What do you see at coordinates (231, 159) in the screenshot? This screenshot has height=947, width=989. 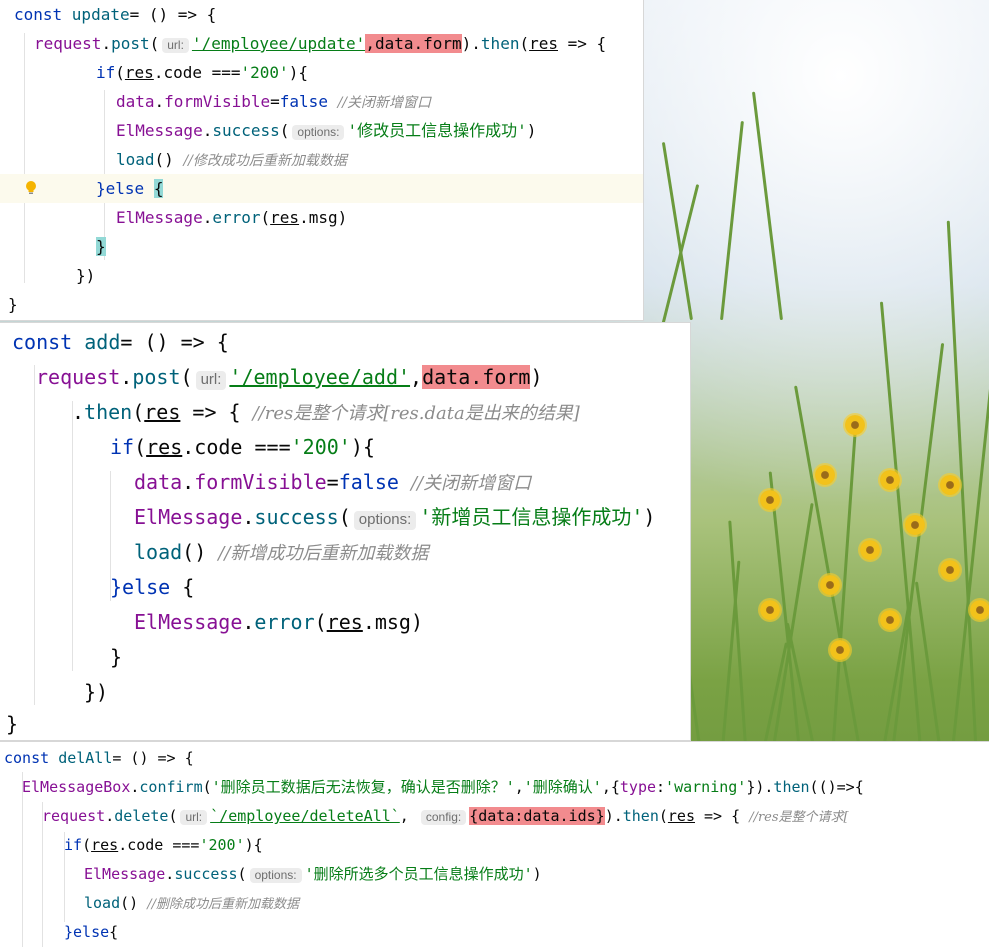 I see `code-line: load() //修改成功后重新加载数据` at bounding box center [231, 159].